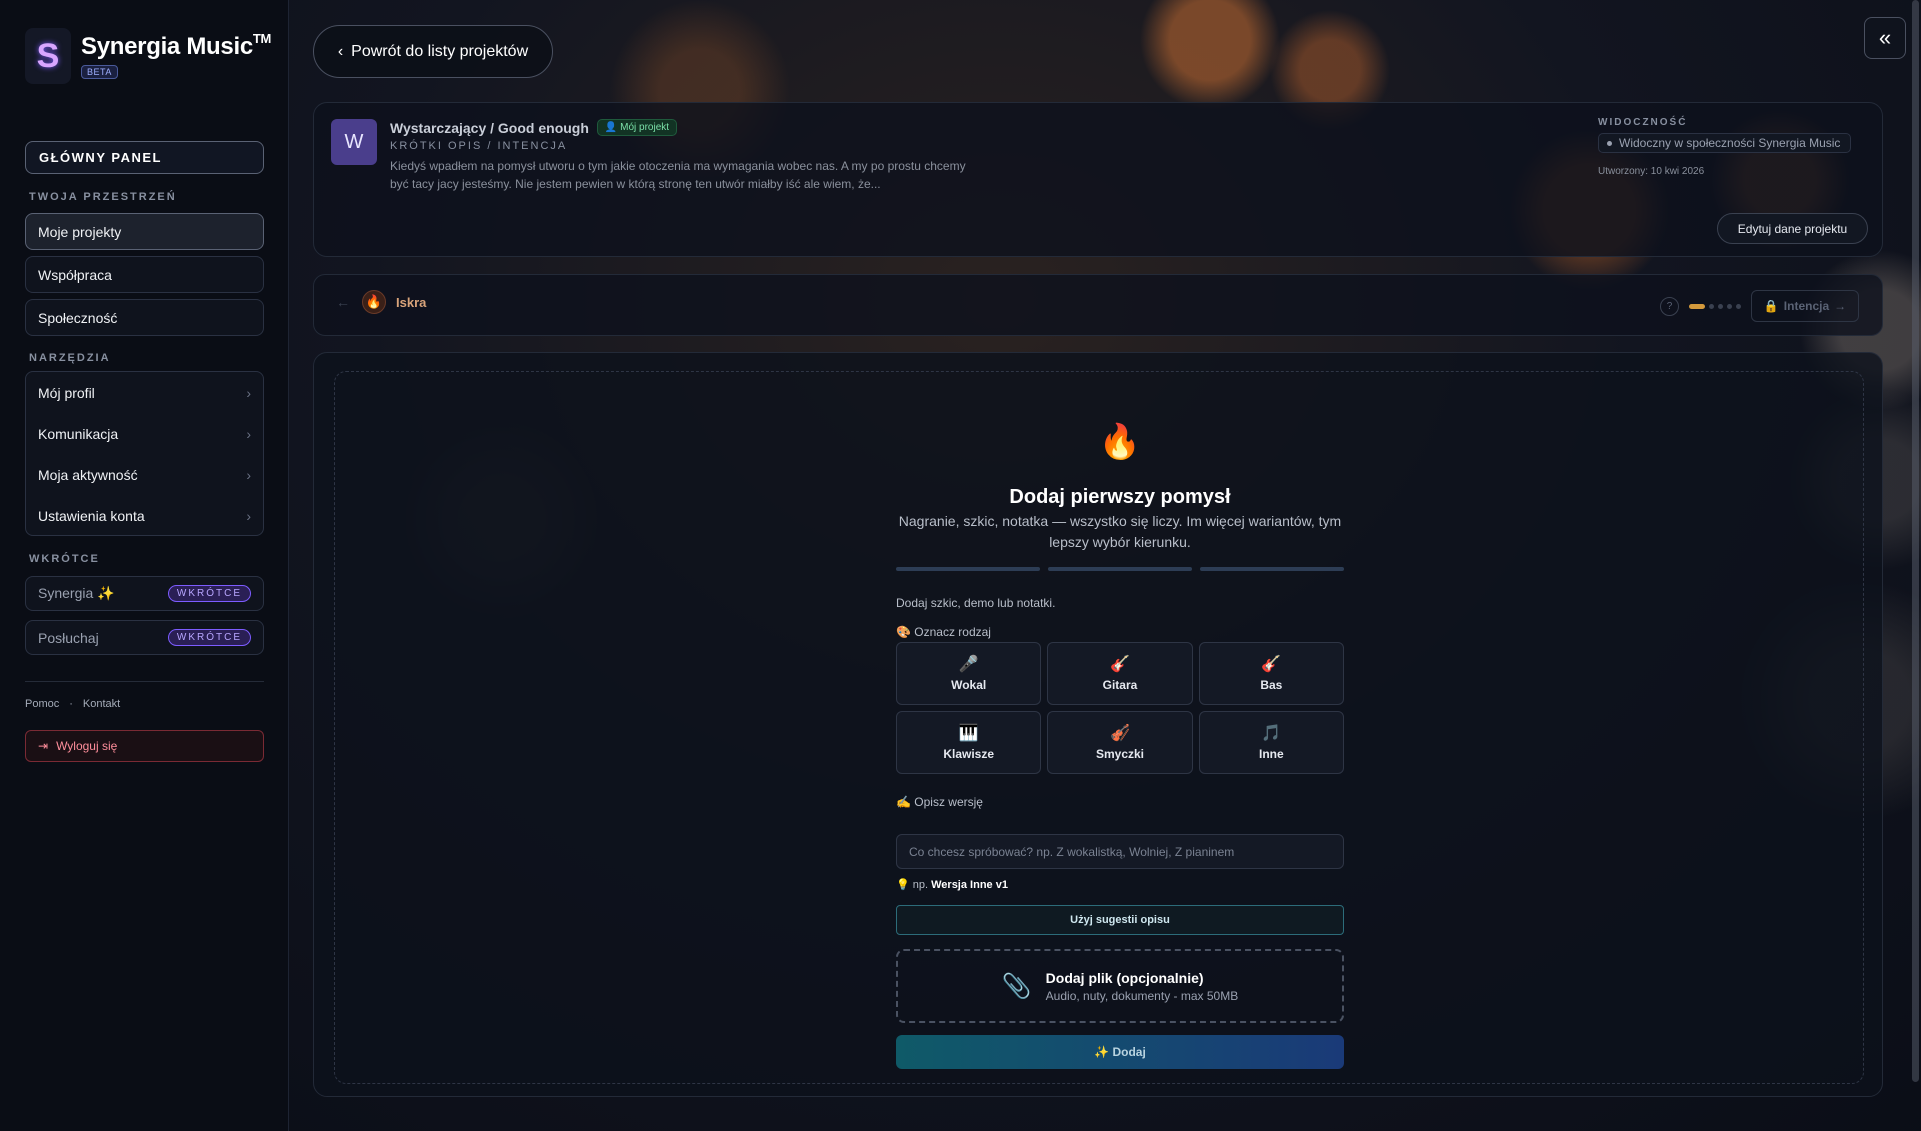 This screenshot has width=1921, height=1131. What do you see at coordinates (176, 45) in the screenshot?
I see `brand-name: Synergia MusicTM` at bounding box center [176, 45].